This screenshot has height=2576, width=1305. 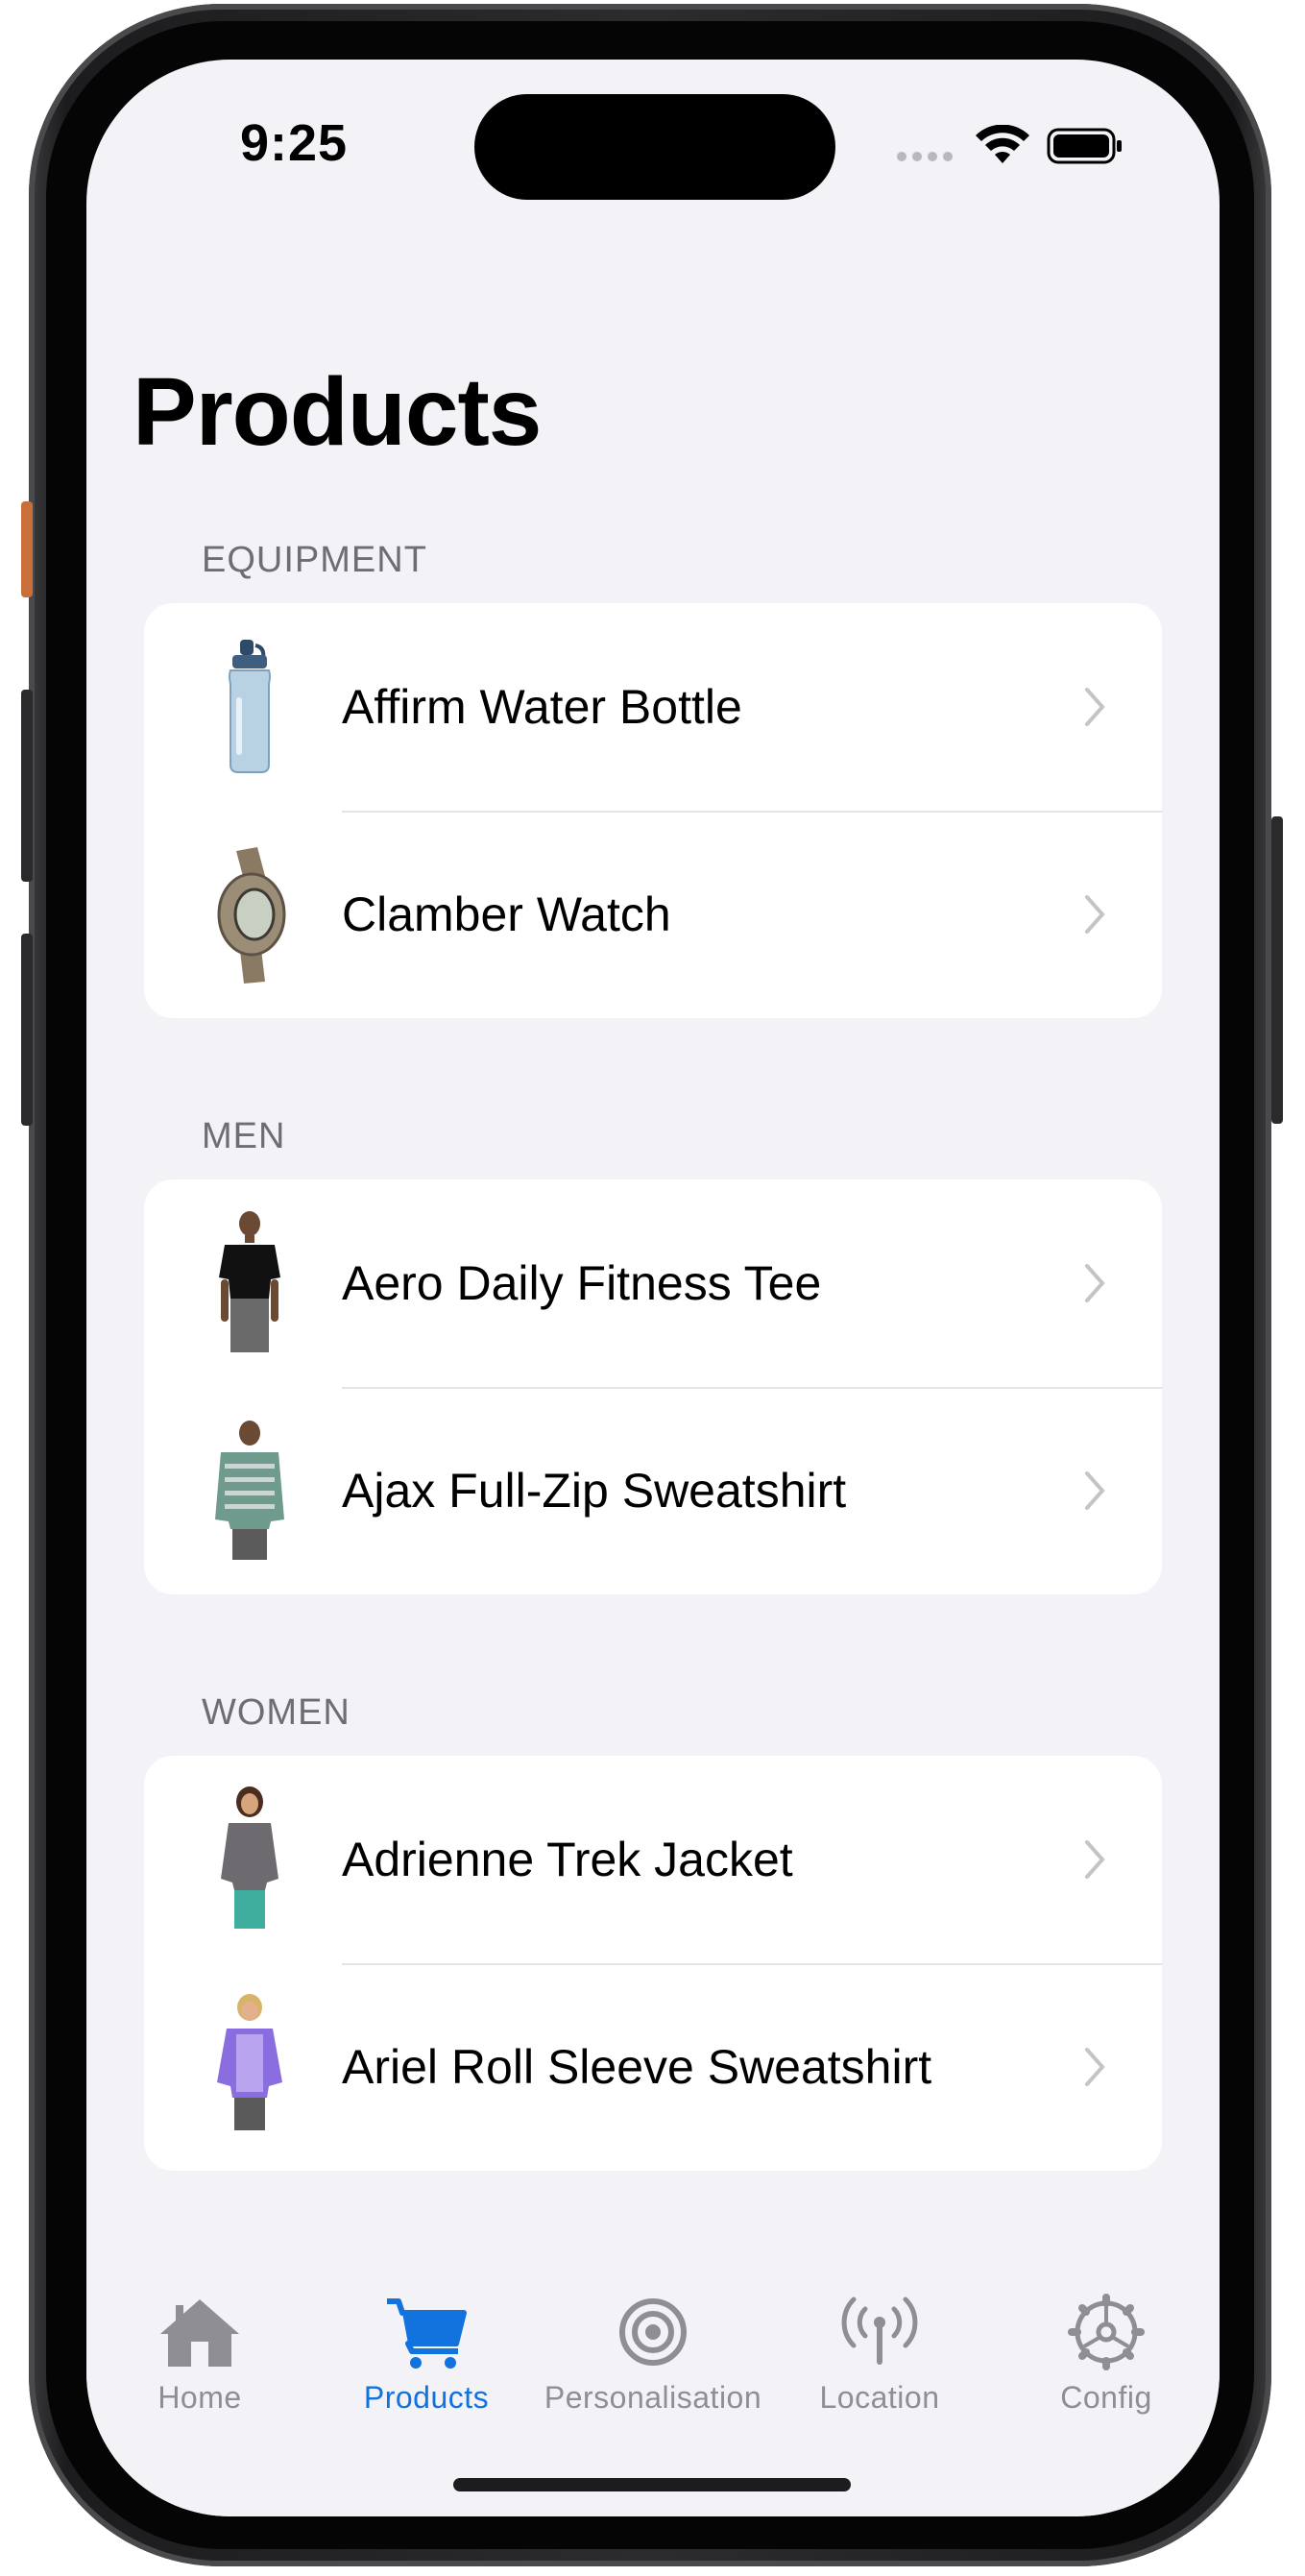 What do you see at coordinates (200, 2333) in the screenshot?
I see `house-icon` at bounding box center [200, 2333].